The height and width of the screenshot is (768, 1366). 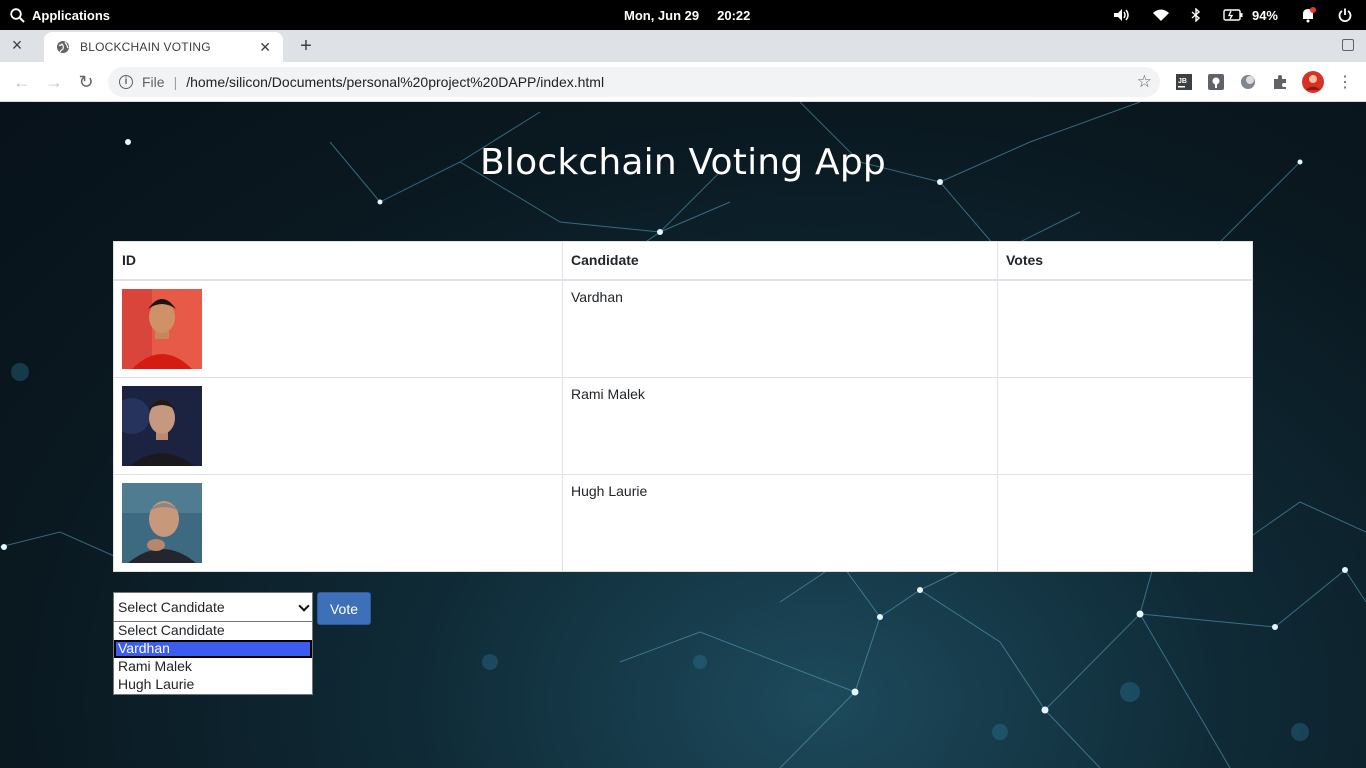 I want to click on dropdown-option: Select Candidate, so click(x=213, y=631).